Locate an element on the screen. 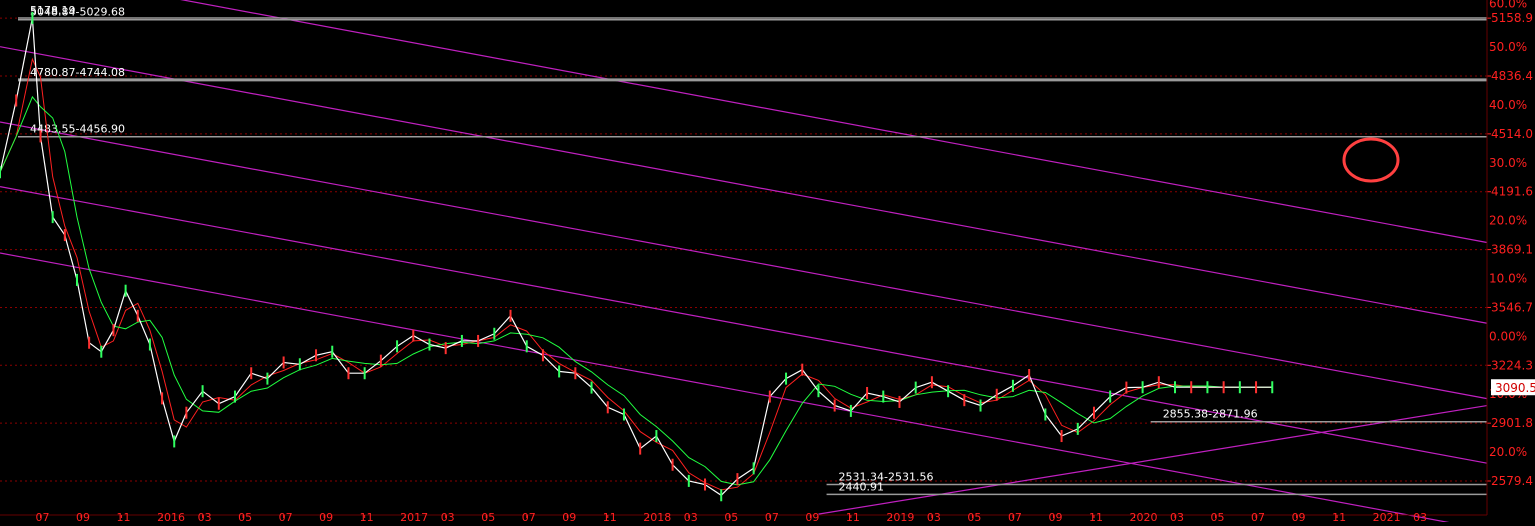  x-tick-label: 2017 is located at coordinates (414, 516).